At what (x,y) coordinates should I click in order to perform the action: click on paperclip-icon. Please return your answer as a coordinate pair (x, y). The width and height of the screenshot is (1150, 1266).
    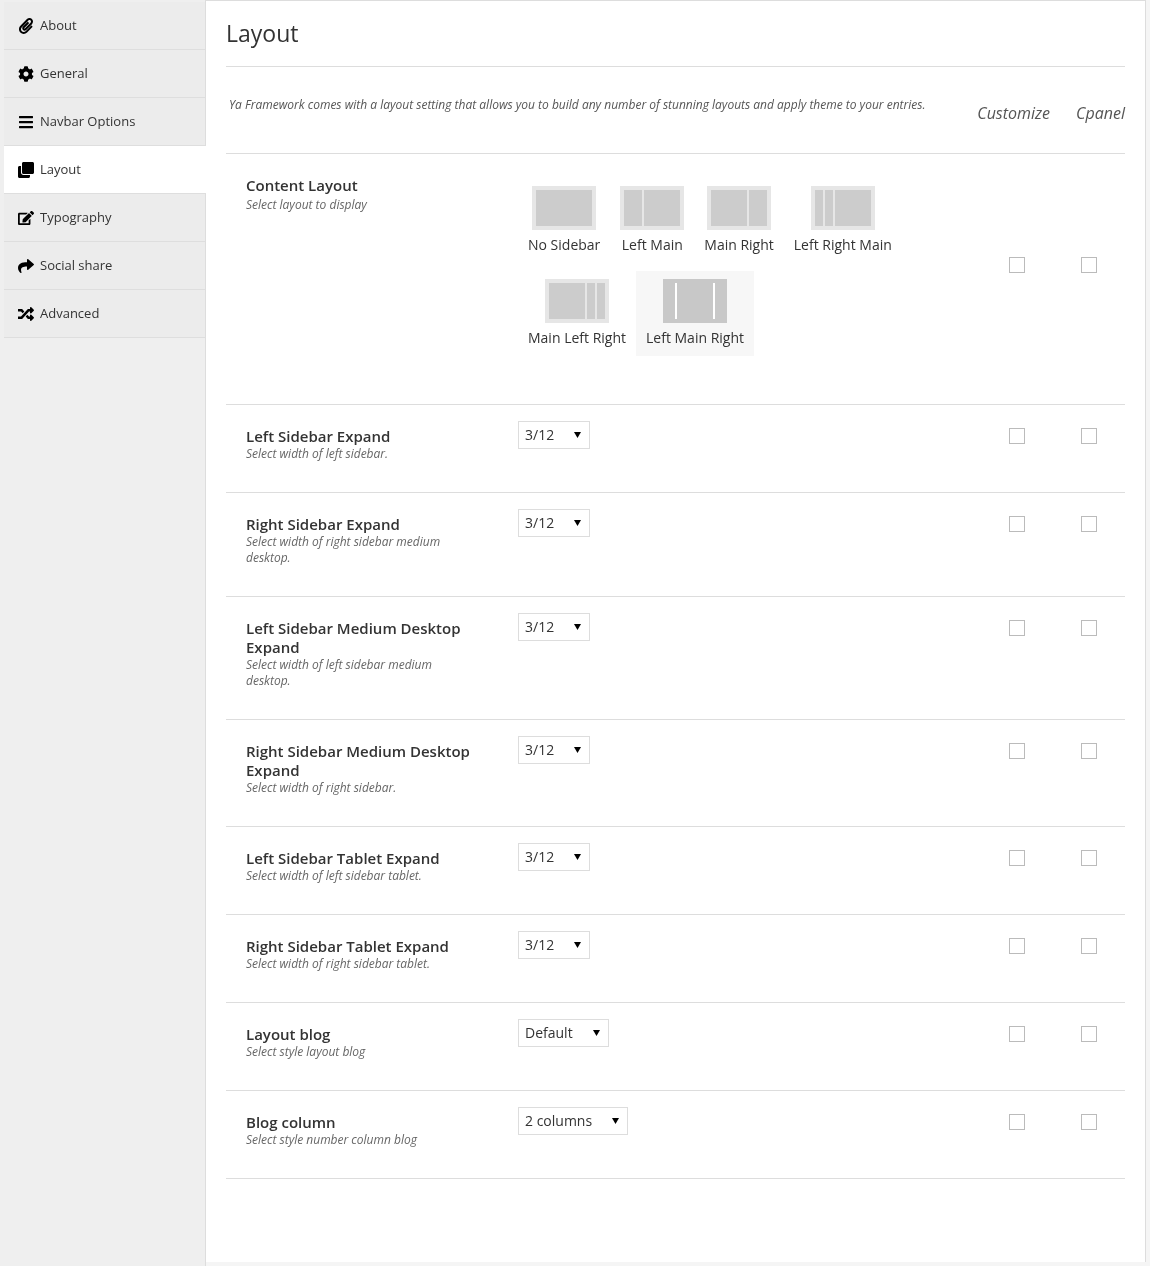
    Looking at the image, I should click on (26, 25).